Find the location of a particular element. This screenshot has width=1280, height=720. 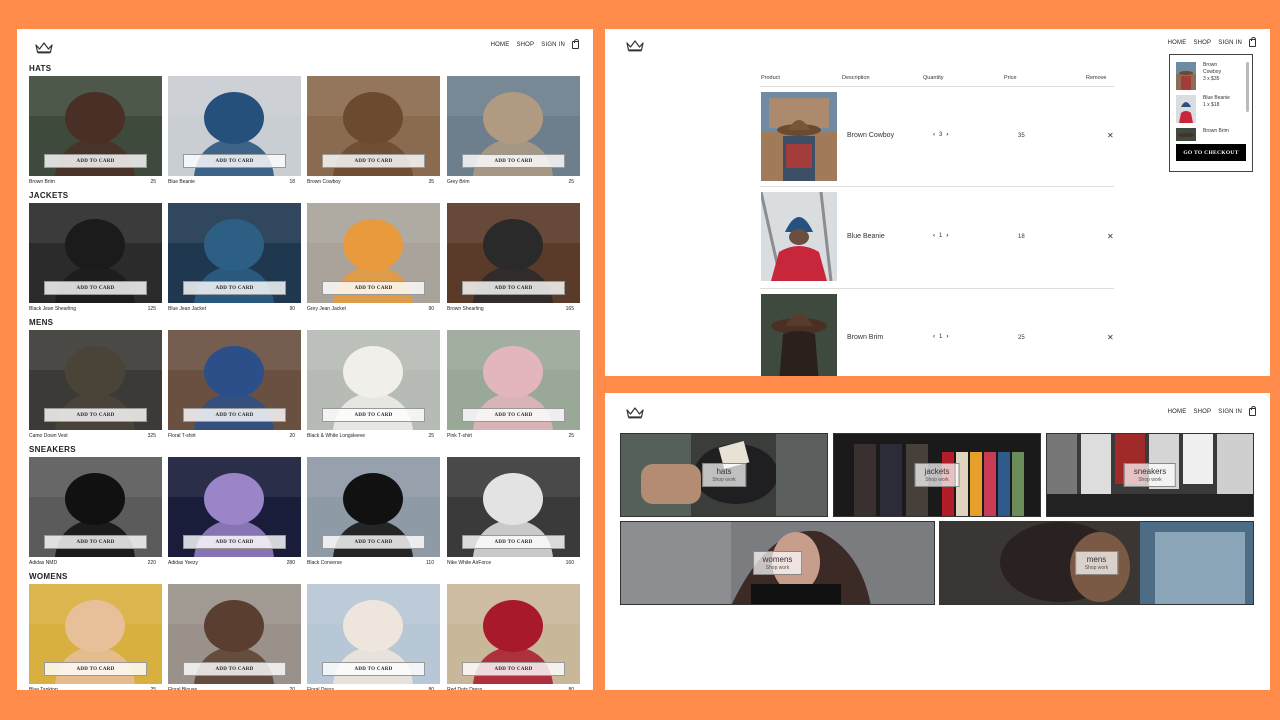

cart-item-name: Brown Cowboy is located at coordinates (1212, 68).